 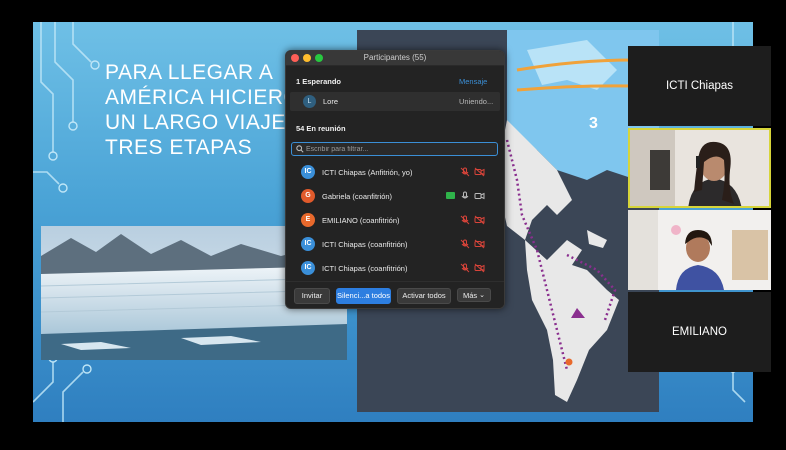 What do you see at coordinates (465, 196) in the screenshot?
I see `mic-icon` at bounding box center [465, 196].